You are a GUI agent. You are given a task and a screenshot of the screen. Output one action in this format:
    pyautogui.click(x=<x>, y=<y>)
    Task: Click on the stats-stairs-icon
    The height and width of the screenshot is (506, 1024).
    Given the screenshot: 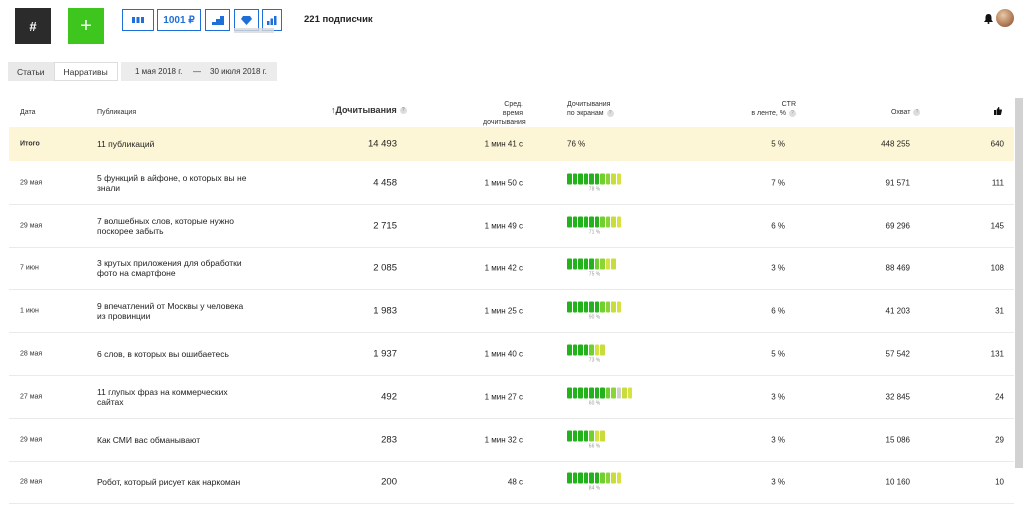 What is the action you would take?
    pyautogui.click(x=217, y=20)
    